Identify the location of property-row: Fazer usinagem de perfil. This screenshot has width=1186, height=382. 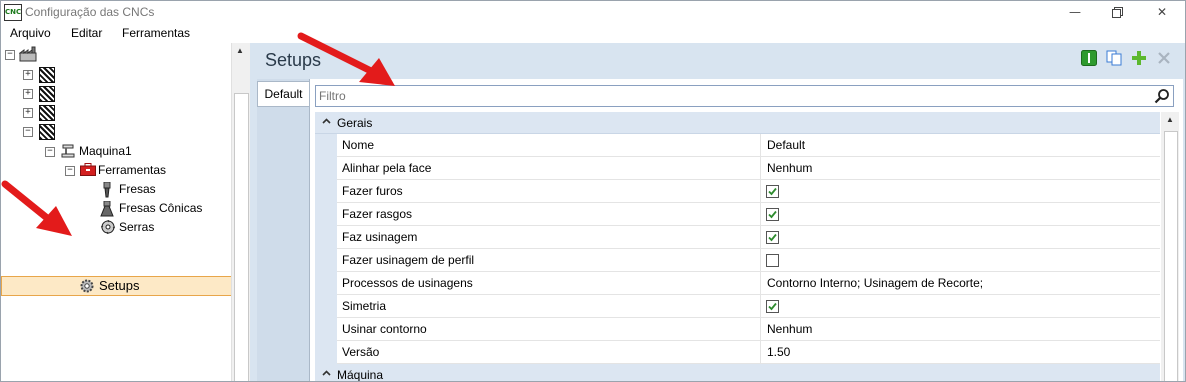
(737, 260).